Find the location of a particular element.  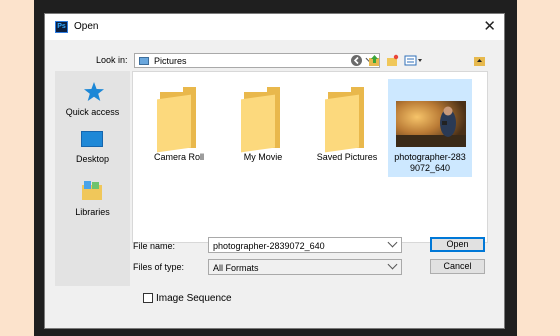

file-name-label-text: File name: is located at coordinates (154, 246).